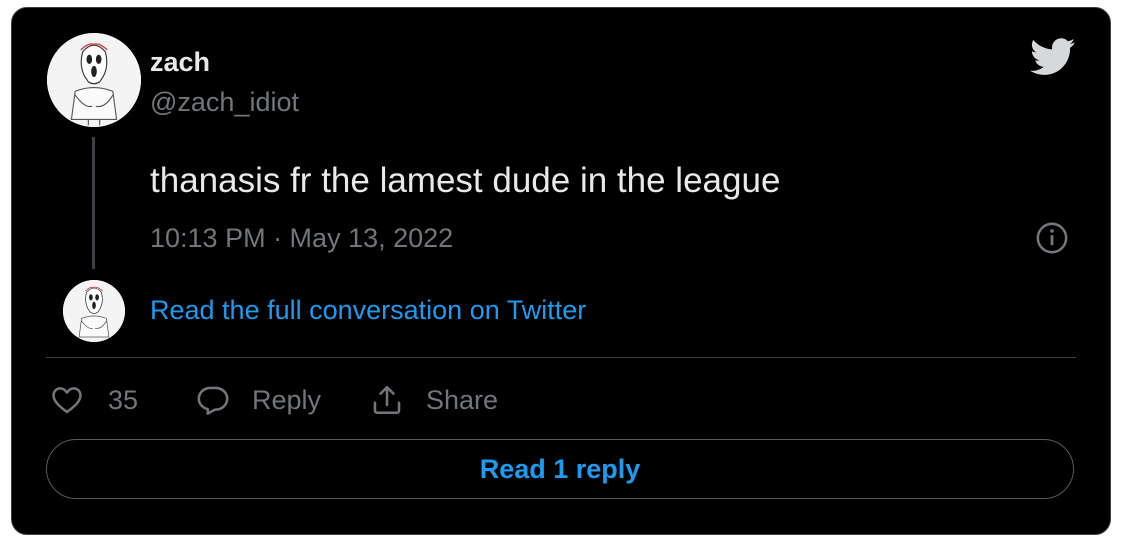 Image resolution: width=1123 pixels, height=549 pixels. What do you see at coordinates (561, 357) in the screenshot?
I see `divider` at bounding box center [561, 357].